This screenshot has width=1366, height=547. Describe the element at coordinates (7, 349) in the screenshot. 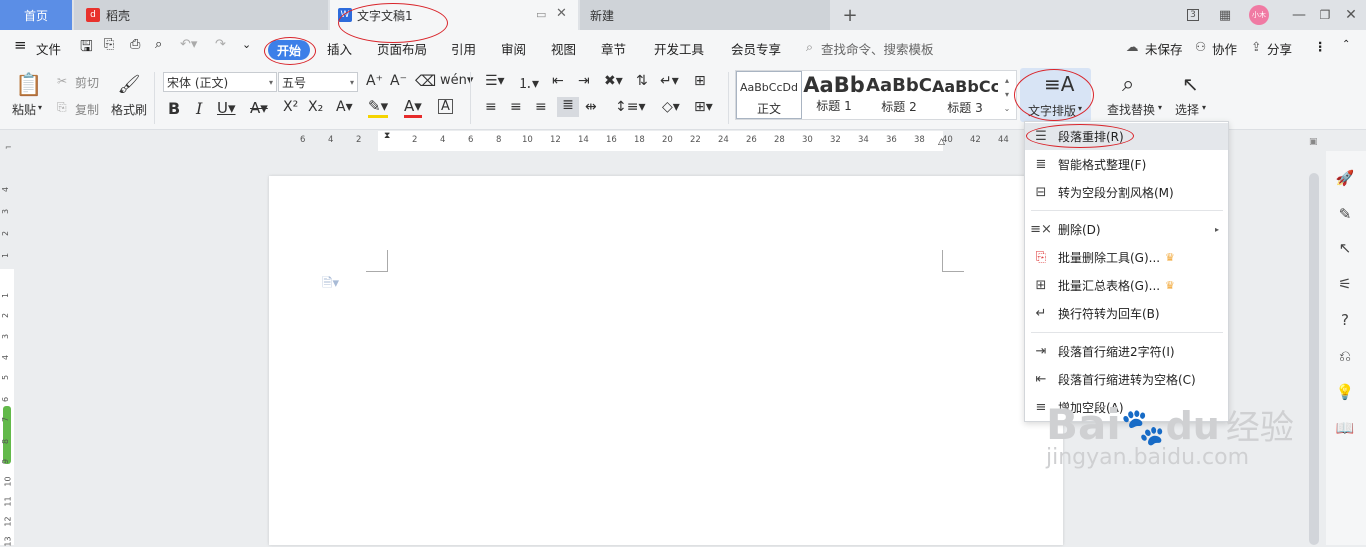

I see `vertical-ruler: 4 3 2 1 1 2 3 4 5 6 7 8 9 10 11 12 13` at that location.